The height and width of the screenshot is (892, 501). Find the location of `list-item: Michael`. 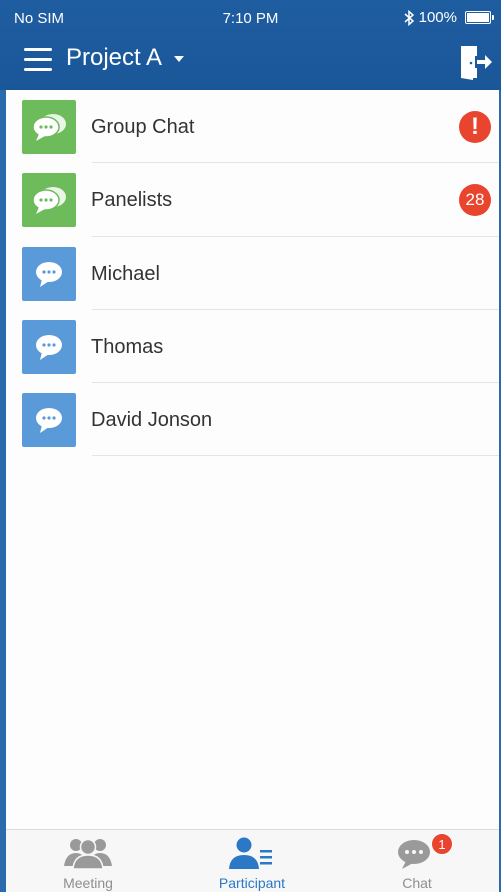

list-item: Michael is located at coordinates (252, 273).